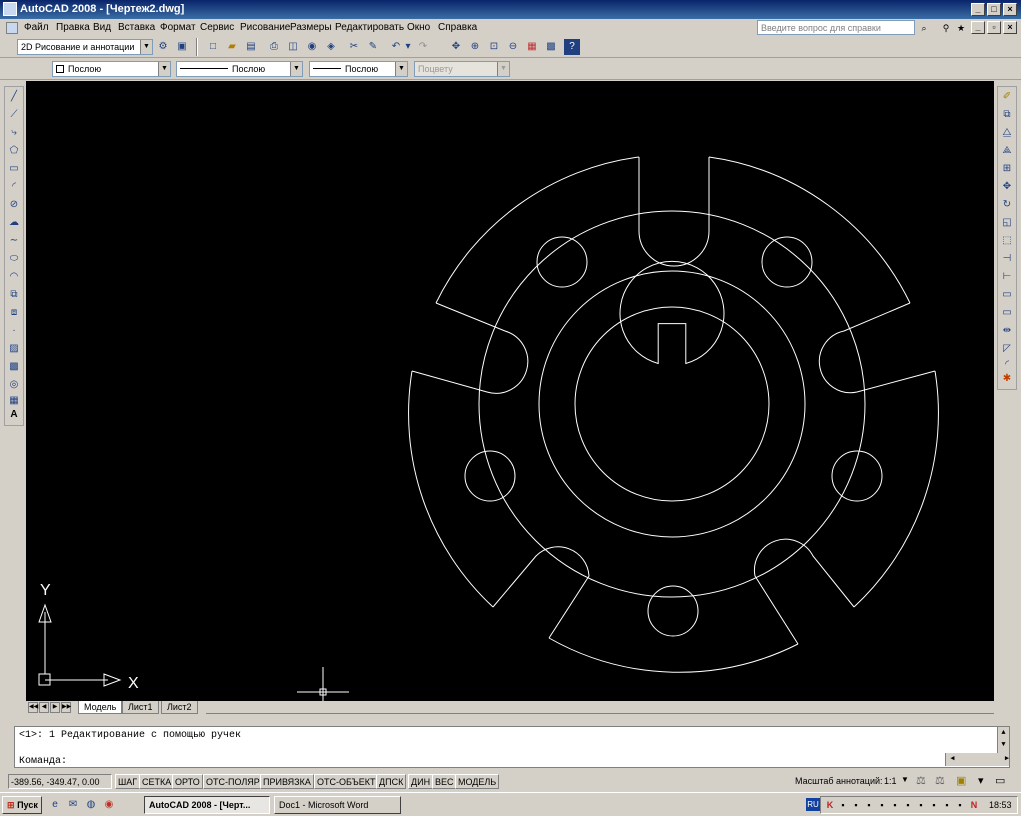 The image size is (1021, 816). I want to click on dyn-button: ДИН, so click(421, 781).